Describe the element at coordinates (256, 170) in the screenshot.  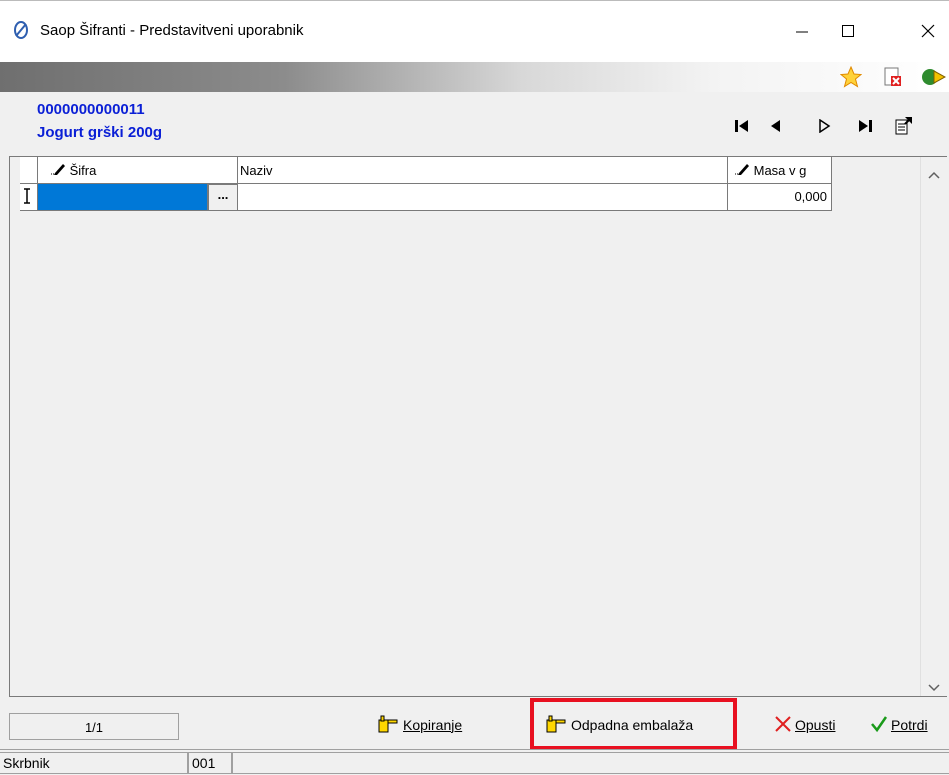
I see `column-label-naziv: Naziv` at that location.